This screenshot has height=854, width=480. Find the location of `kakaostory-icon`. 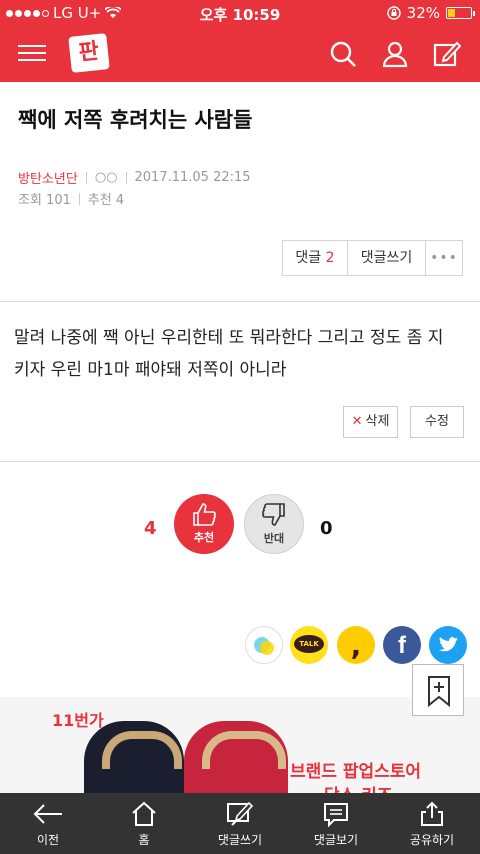

kakaostory-icon is located at coordinates (264, 646).